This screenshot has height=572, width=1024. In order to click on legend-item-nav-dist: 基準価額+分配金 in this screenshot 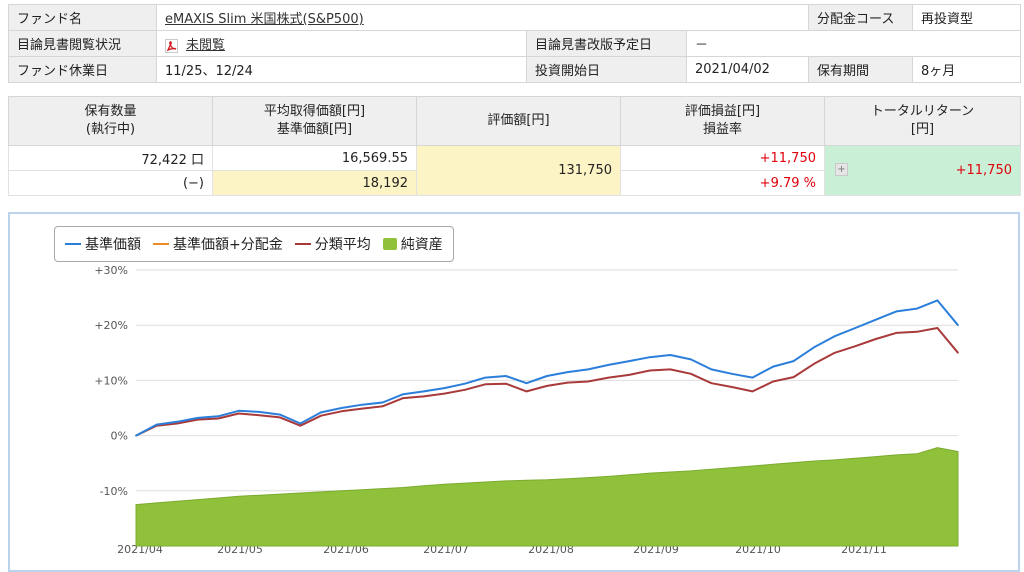, I will do `click(218, 244)`.